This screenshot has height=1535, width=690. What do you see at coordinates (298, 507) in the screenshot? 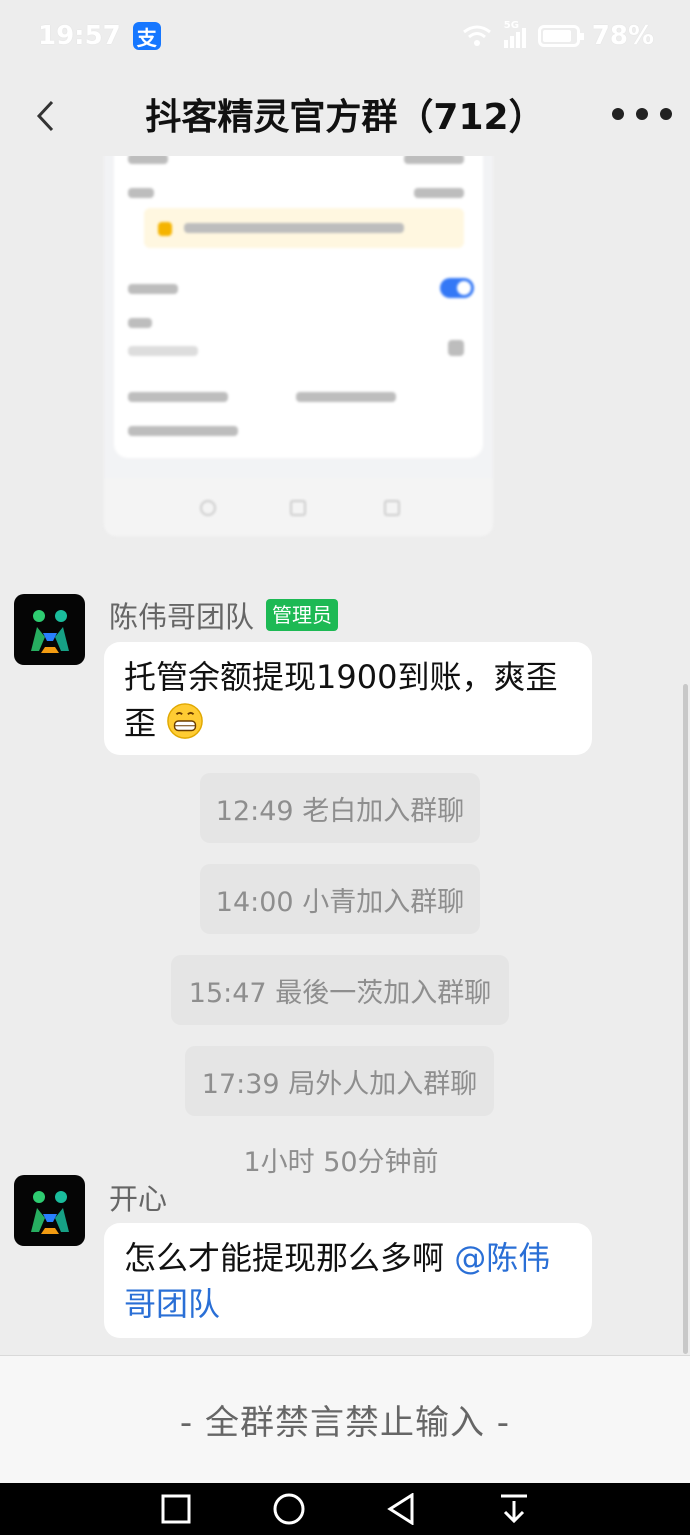
I see `blurred-nav` at bounding box center [298, 507].